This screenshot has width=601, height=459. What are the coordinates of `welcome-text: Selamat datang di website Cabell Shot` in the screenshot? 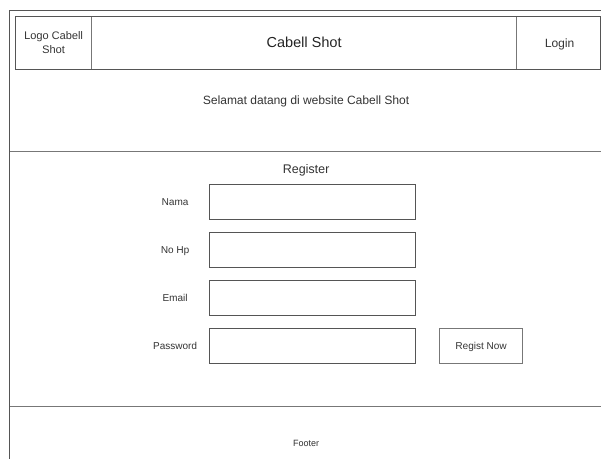 It's located at (306, 100).